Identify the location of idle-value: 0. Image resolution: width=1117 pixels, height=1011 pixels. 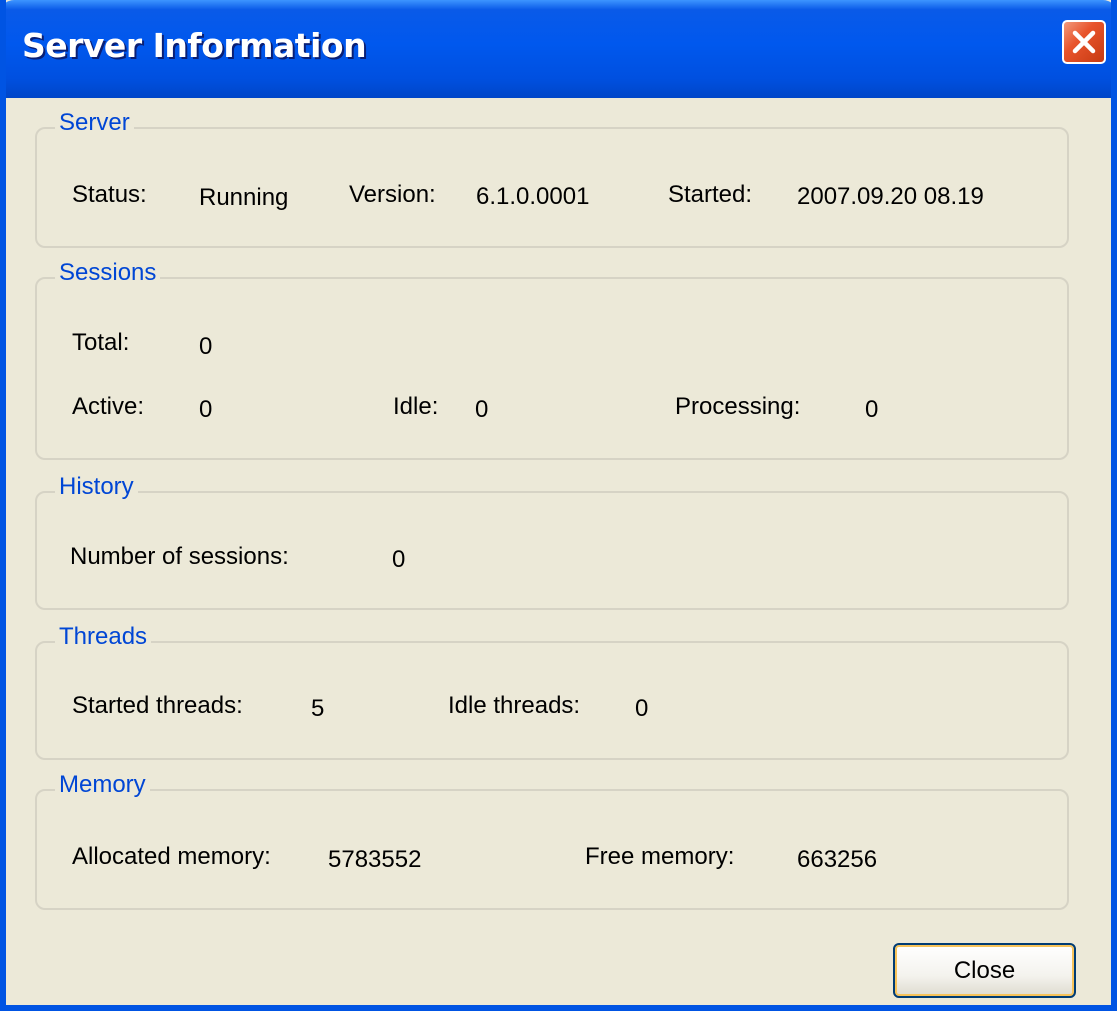
(482, 409).